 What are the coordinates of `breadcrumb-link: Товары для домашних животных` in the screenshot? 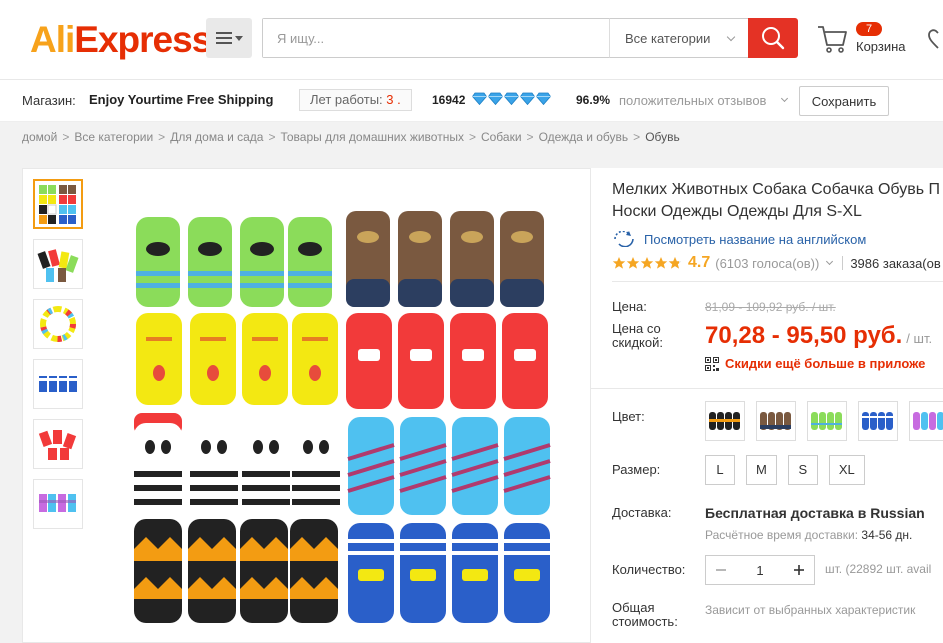 It's located at (371, 137).